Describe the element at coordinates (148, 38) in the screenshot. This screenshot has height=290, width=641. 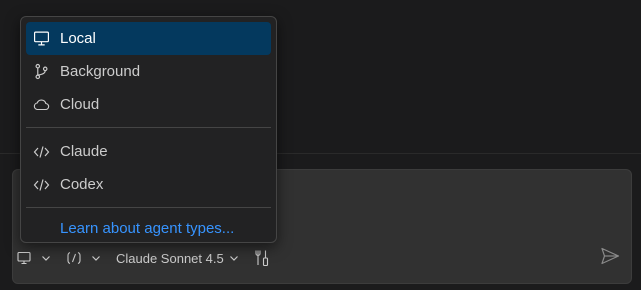
I see `menu-item-local: Local` at that location.